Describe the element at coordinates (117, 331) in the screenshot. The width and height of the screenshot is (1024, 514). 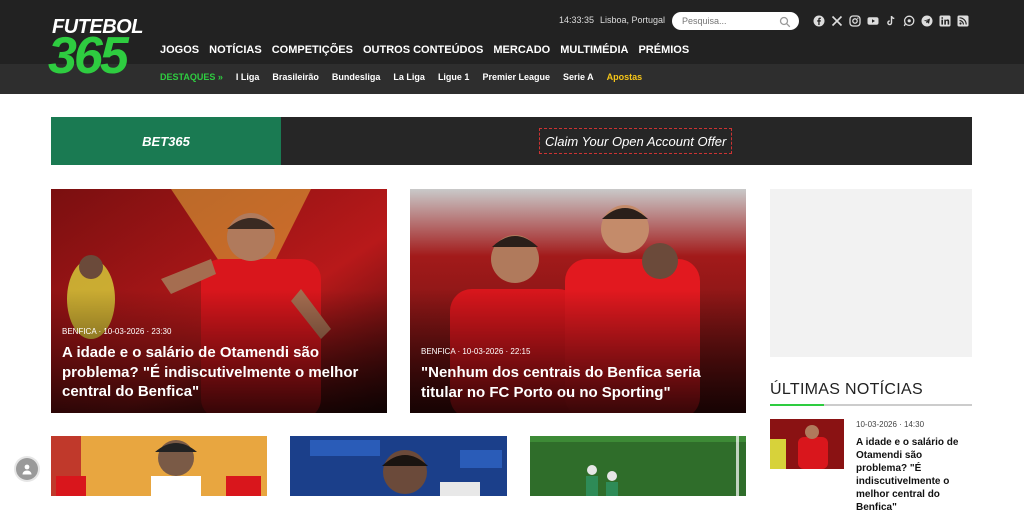
I see `article-meta: BENFICA · 10-03-2026 · 23:30` at that location.